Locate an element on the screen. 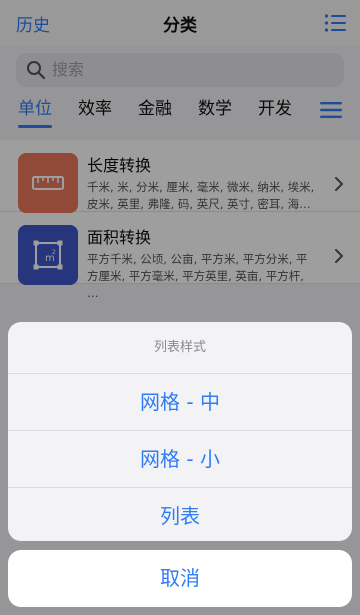  cancel-button: 取消 is located at coordinates (180, 578).